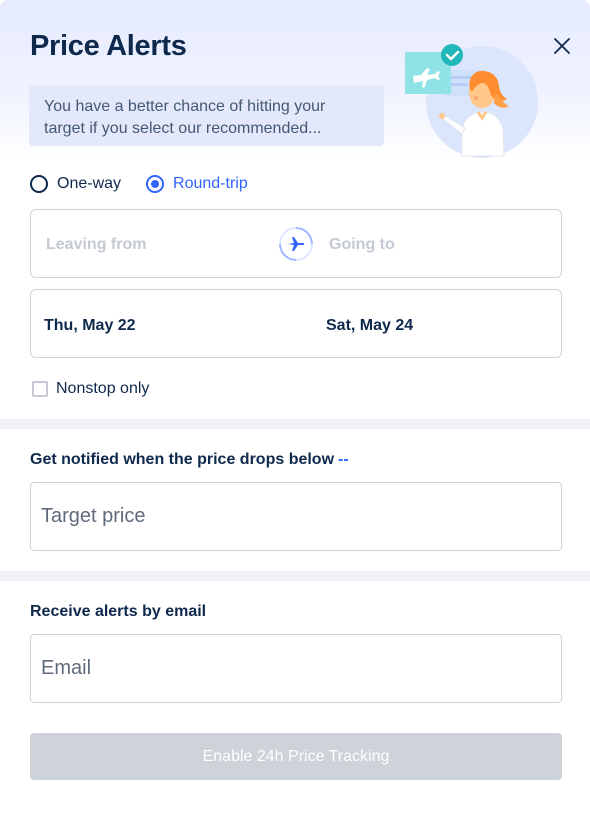  What do you see at coordinates (362, 245) in the screenshot?
I see `going-to-field: Going to` at bounding box center [362, 245].